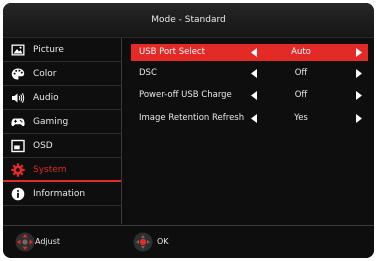 This screenshot has width=377, height=261. I want to click on joystick-press-icon, so click(143, 242).